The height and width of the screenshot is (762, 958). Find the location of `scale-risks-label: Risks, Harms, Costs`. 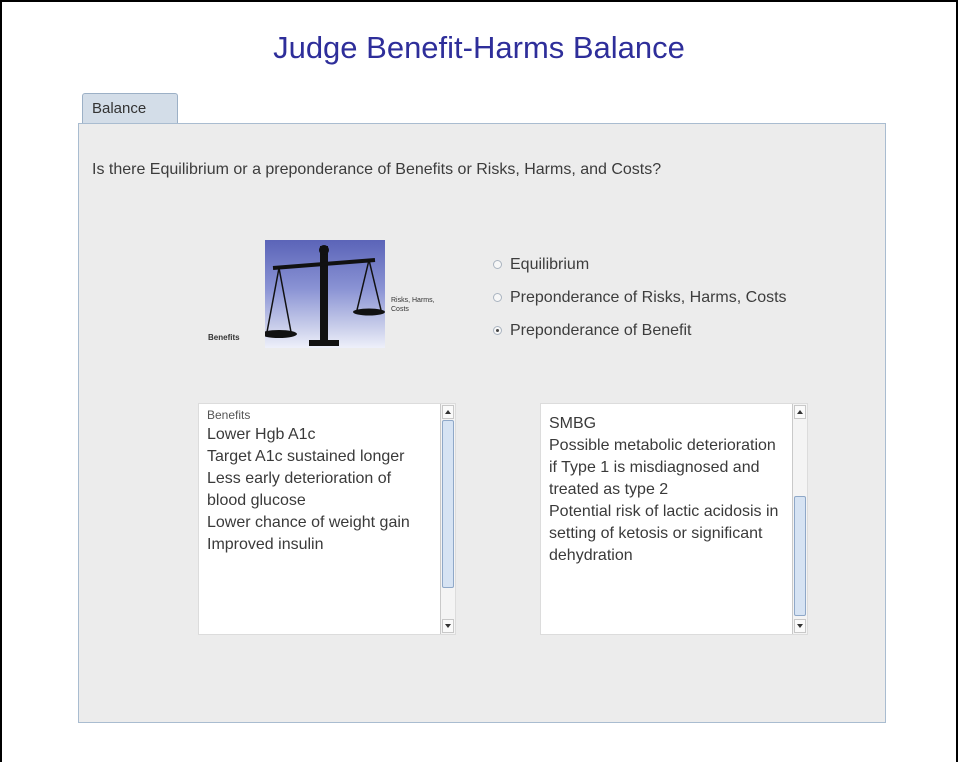

scale-risks-label: Risks, Harms, Costs is located at coordinates (413, 305).